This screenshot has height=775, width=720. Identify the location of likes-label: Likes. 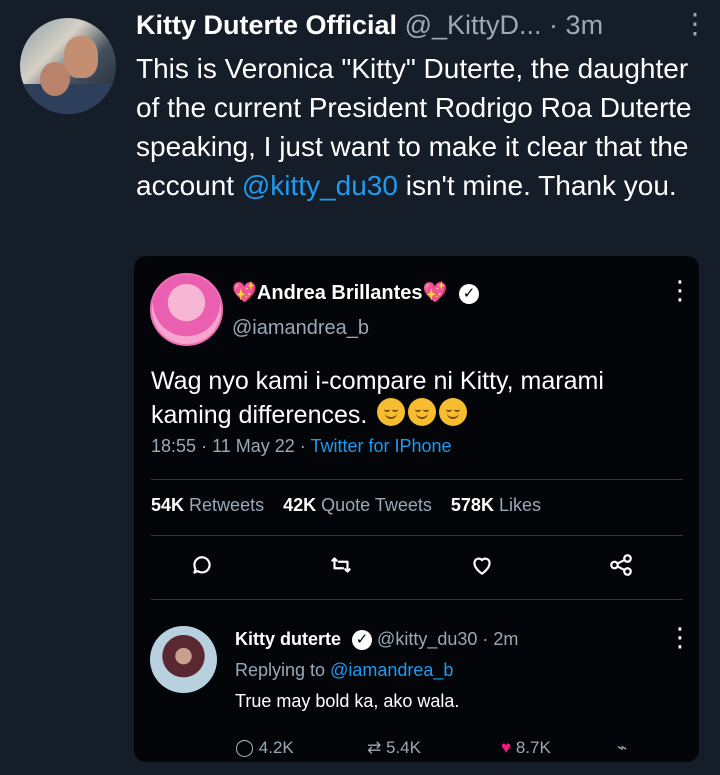
(519, 505).